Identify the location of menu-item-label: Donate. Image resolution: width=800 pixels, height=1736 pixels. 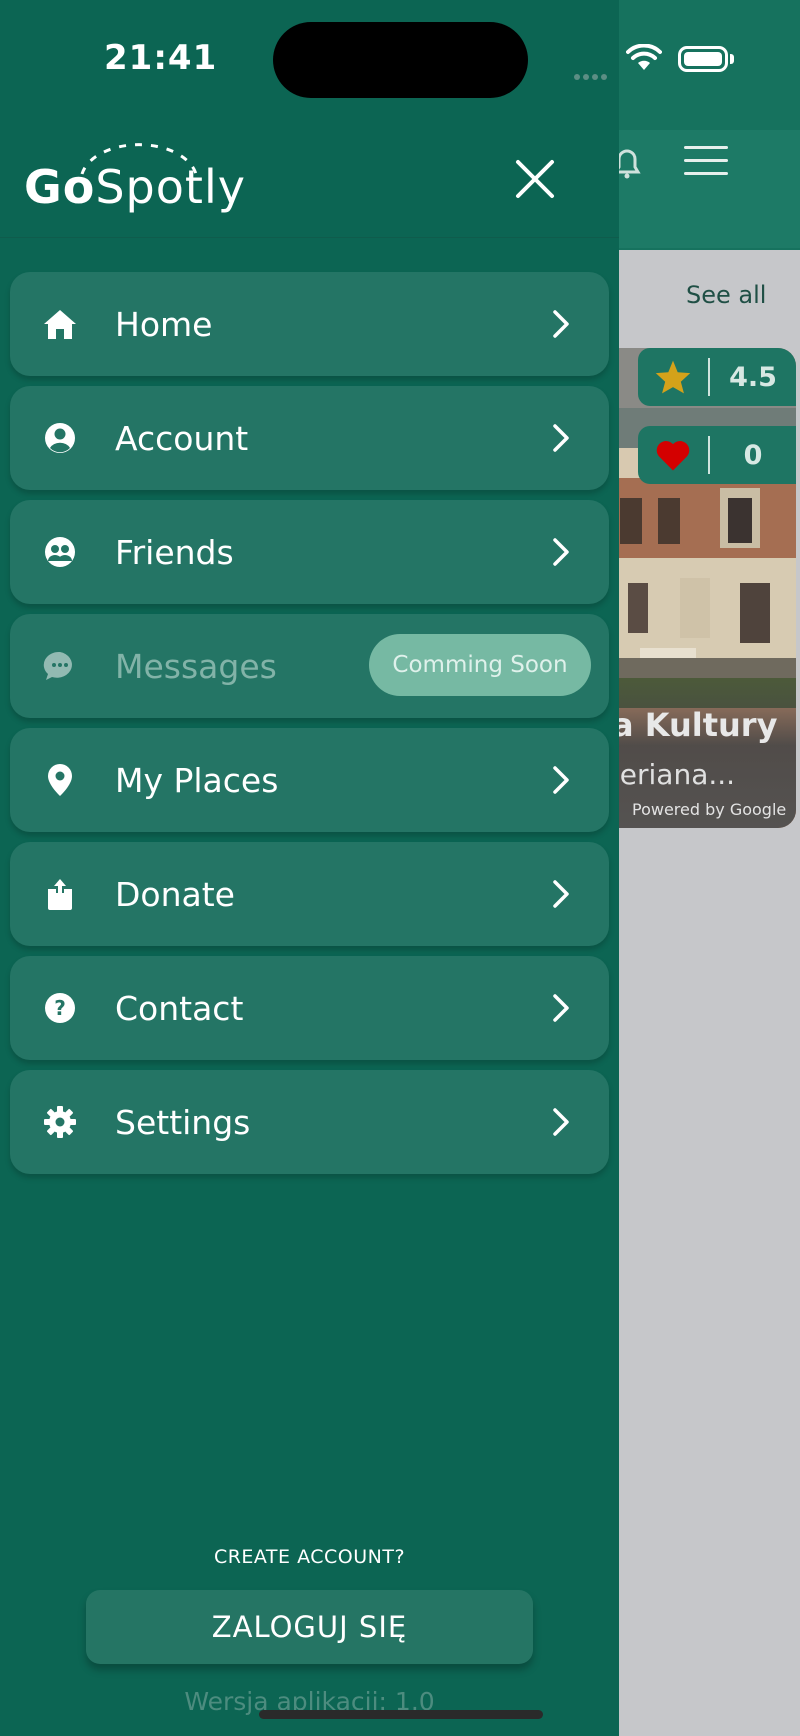
(175, 894).